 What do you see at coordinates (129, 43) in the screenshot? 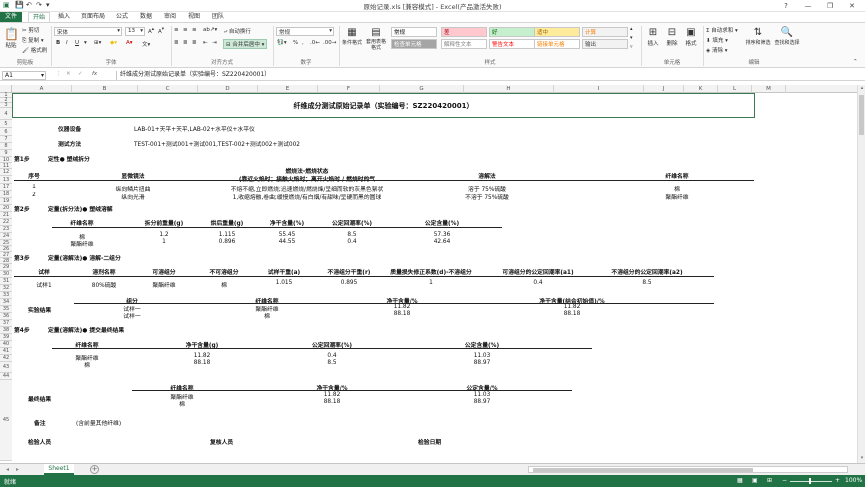
I see `font-color-icon: A▾` at bounding box center [129, 43].